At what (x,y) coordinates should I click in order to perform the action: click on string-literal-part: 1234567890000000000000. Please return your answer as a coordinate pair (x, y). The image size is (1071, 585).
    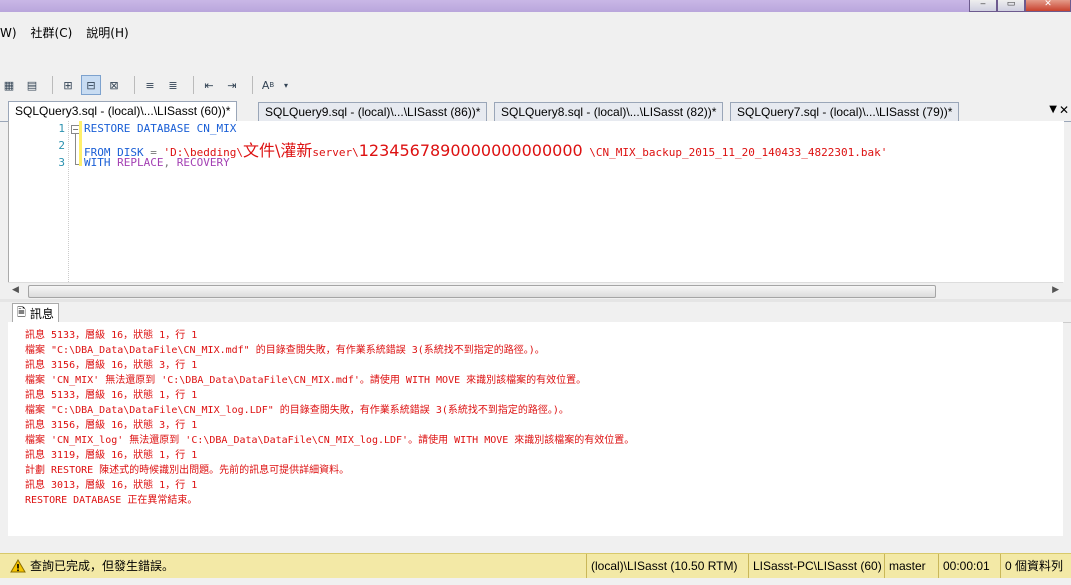
    Looking at the image, I should click on (470, 150).